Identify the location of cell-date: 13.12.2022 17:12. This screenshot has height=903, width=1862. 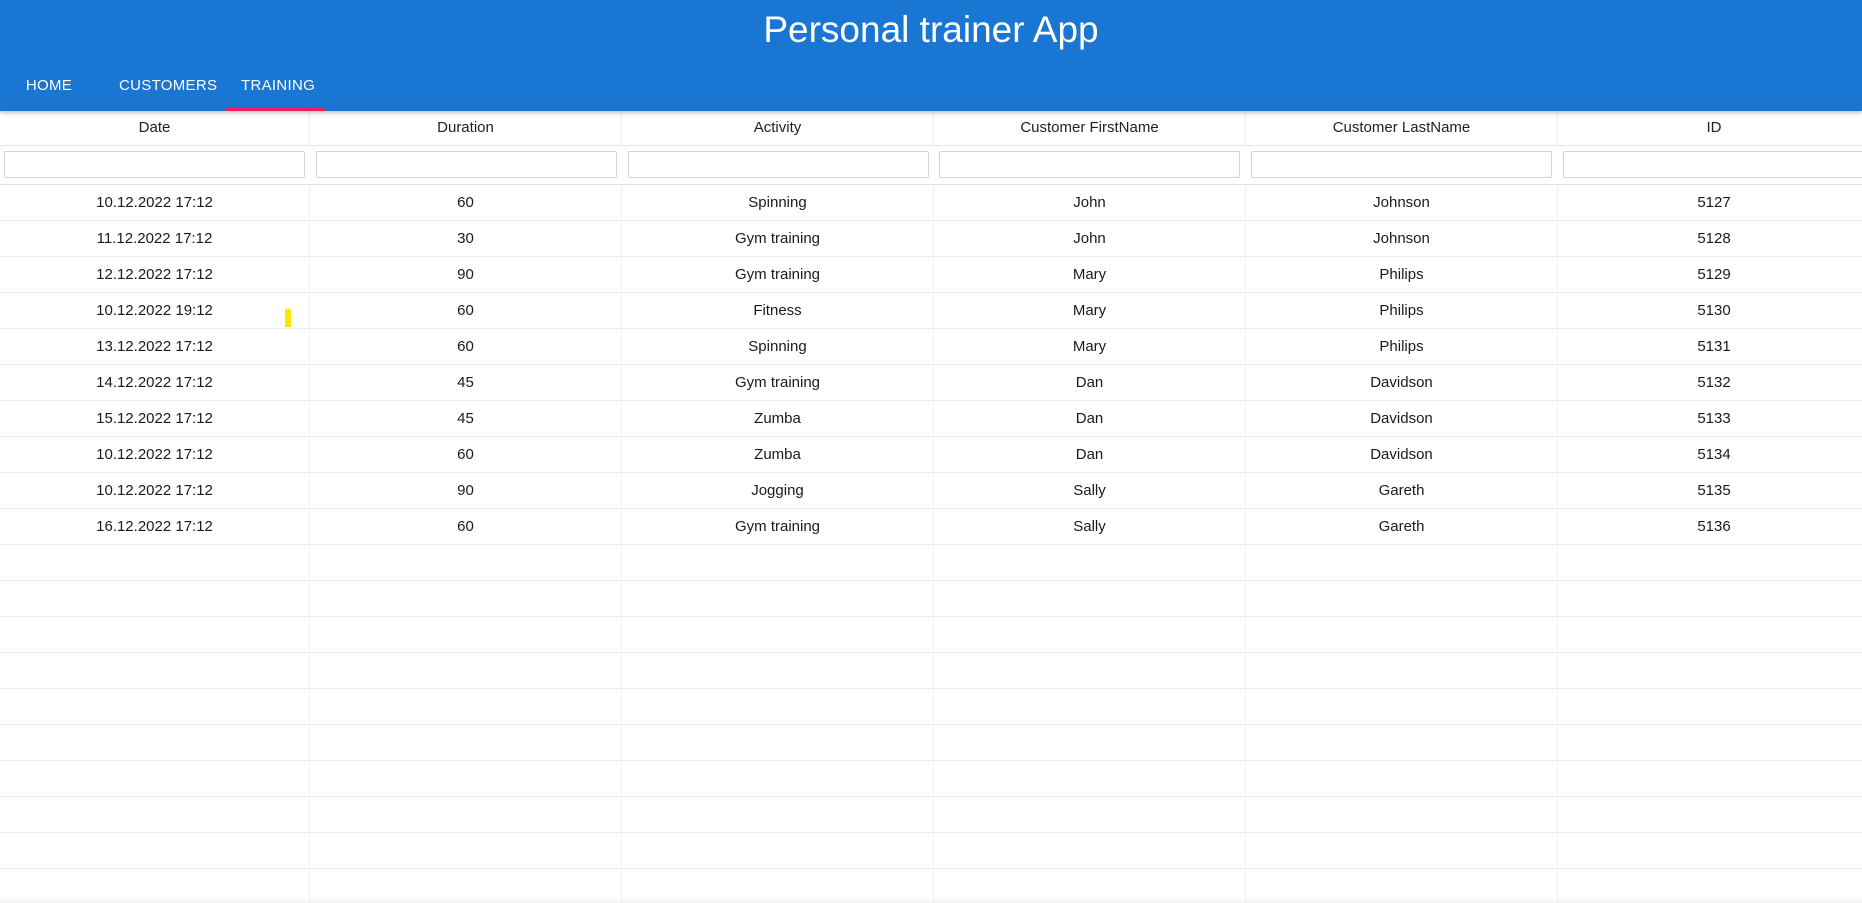
(155, 346).